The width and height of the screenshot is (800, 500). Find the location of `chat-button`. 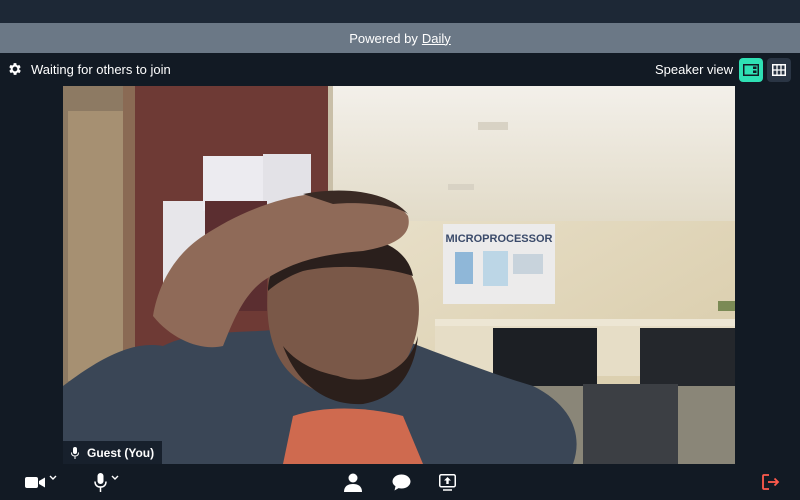

chat-button is located at coordinates (401, 482).